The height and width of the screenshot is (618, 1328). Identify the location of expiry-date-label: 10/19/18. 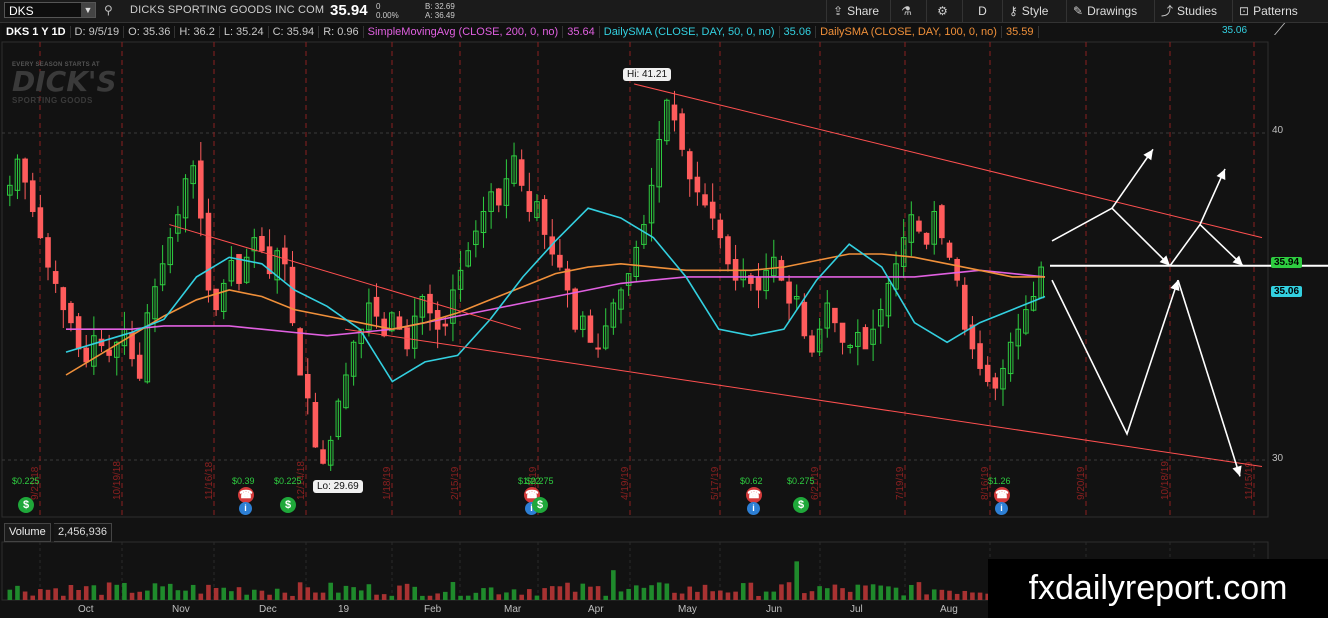
(117, 480).